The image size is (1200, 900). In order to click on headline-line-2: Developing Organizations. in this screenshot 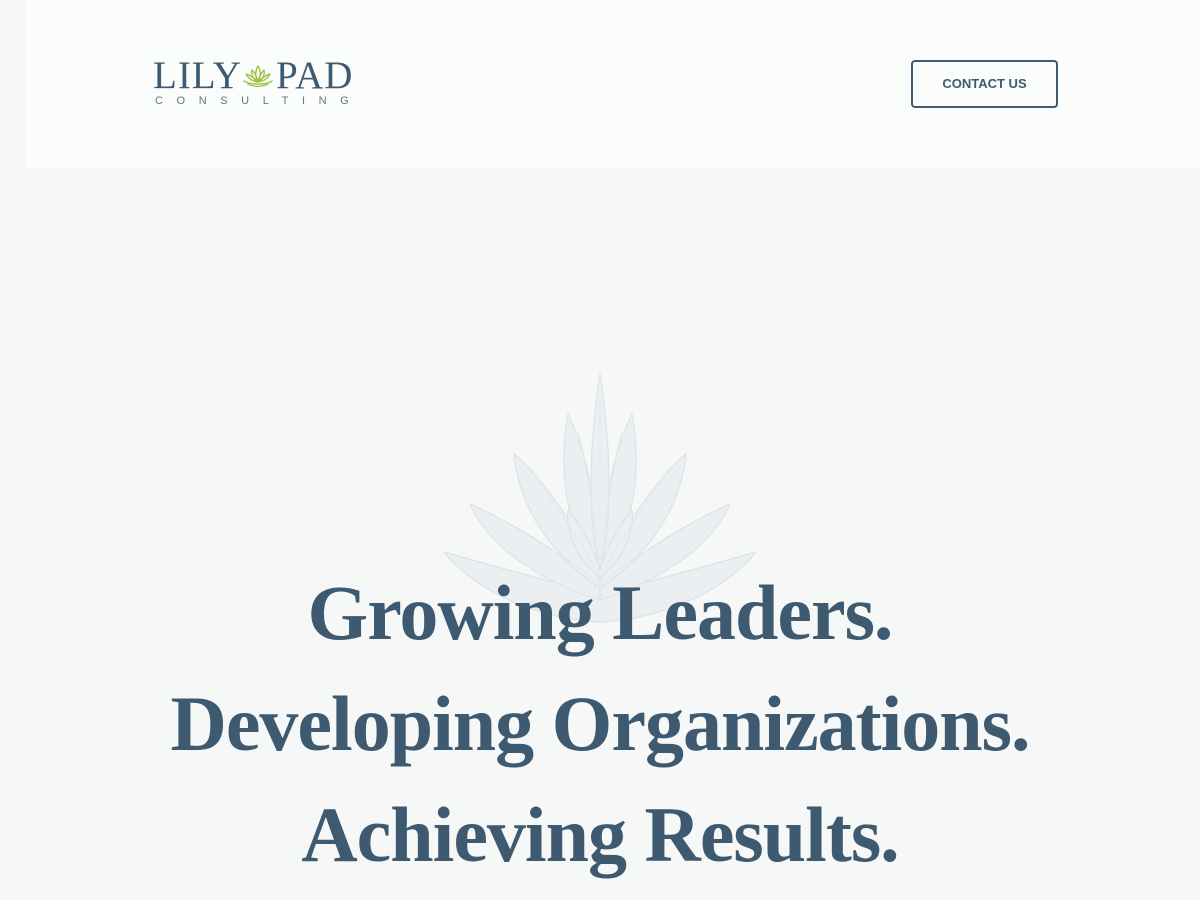, I will do `click(600, 723)`.